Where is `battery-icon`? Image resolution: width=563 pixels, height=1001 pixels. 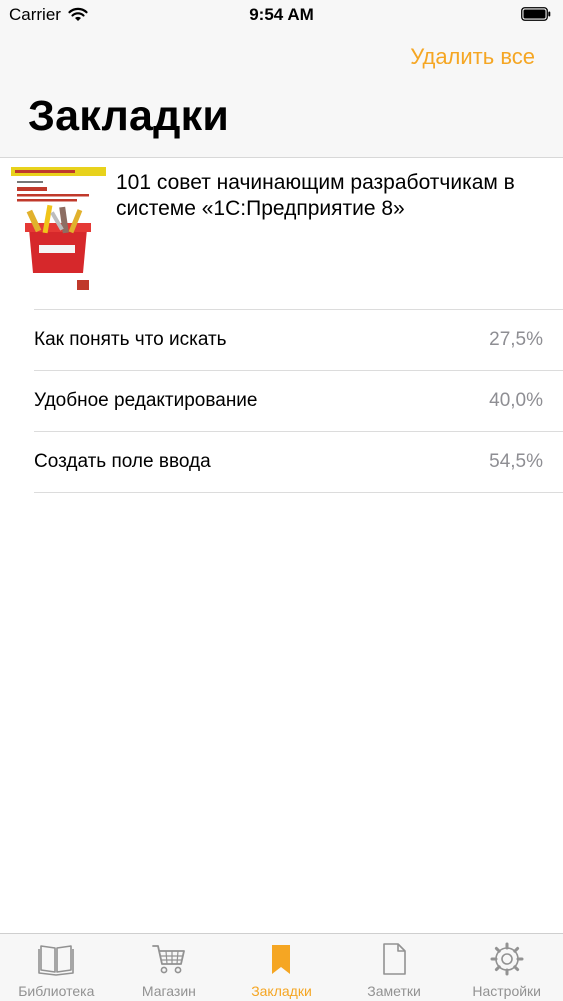
battery-icon is located at coordinates (536, 14).